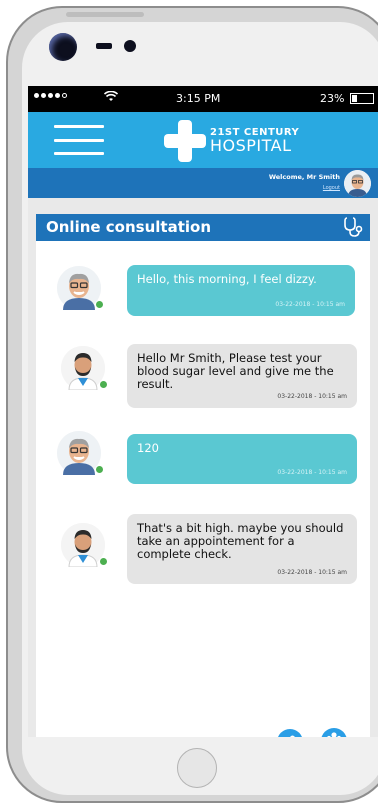 This screenshot has height=807, width=378. Describe the element at coordinates (104, 46) in the screenshot. I see `speaker-icon` at that location.